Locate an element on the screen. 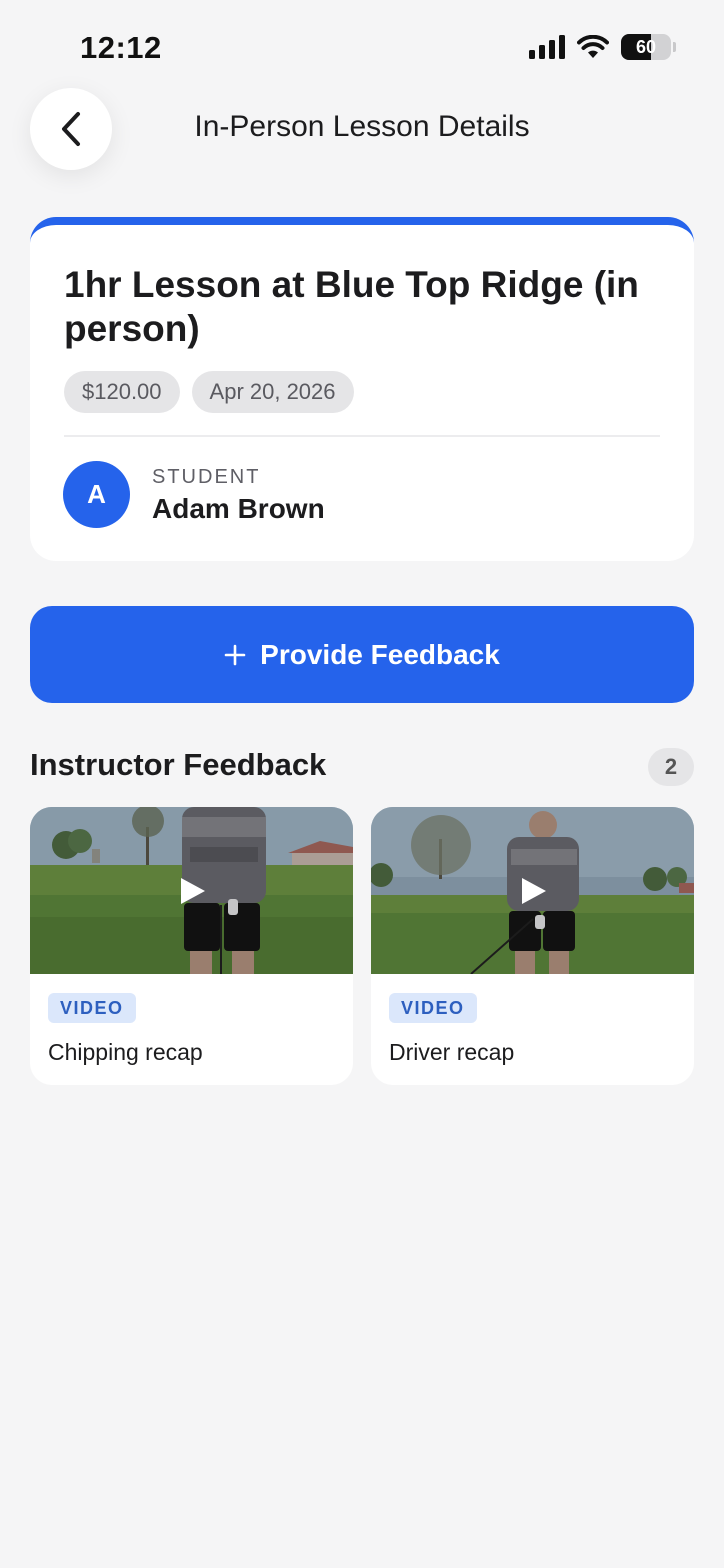  battery-icon: 60 is located at coordinates (646, 47).